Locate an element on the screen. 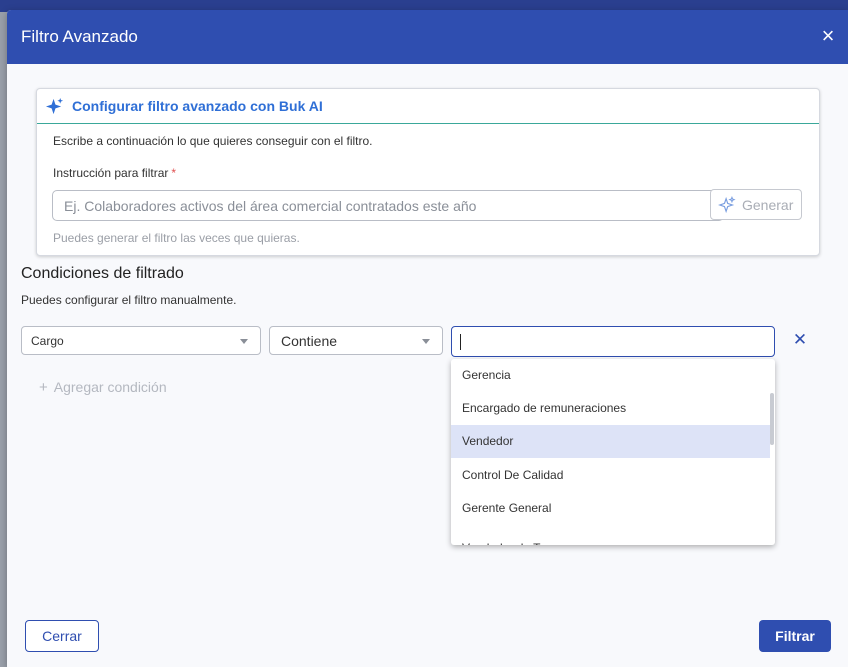 This screenshot has height=667, width=848. conditions-title: Condiciones de filtrado is located at coordinates (102, 273).